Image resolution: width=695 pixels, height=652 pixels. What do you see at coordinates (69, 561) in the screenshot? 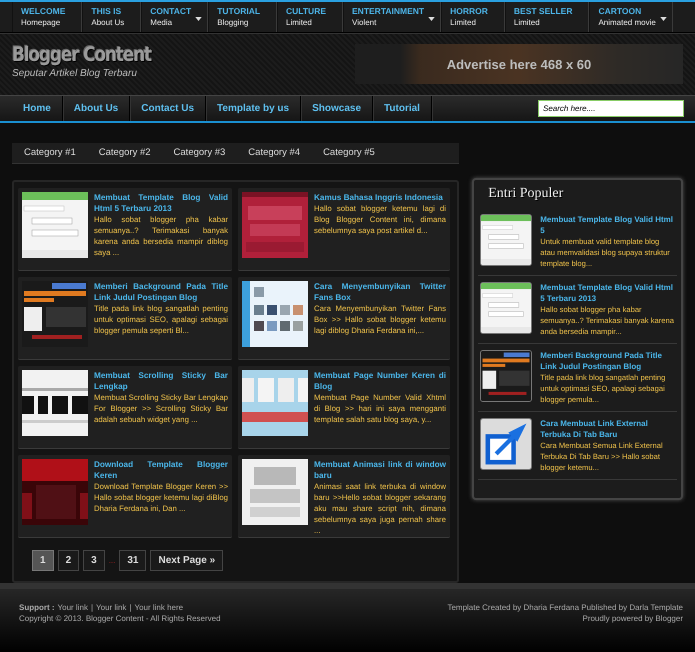
I see `page-link: 2` at bounding box center [69, 561].